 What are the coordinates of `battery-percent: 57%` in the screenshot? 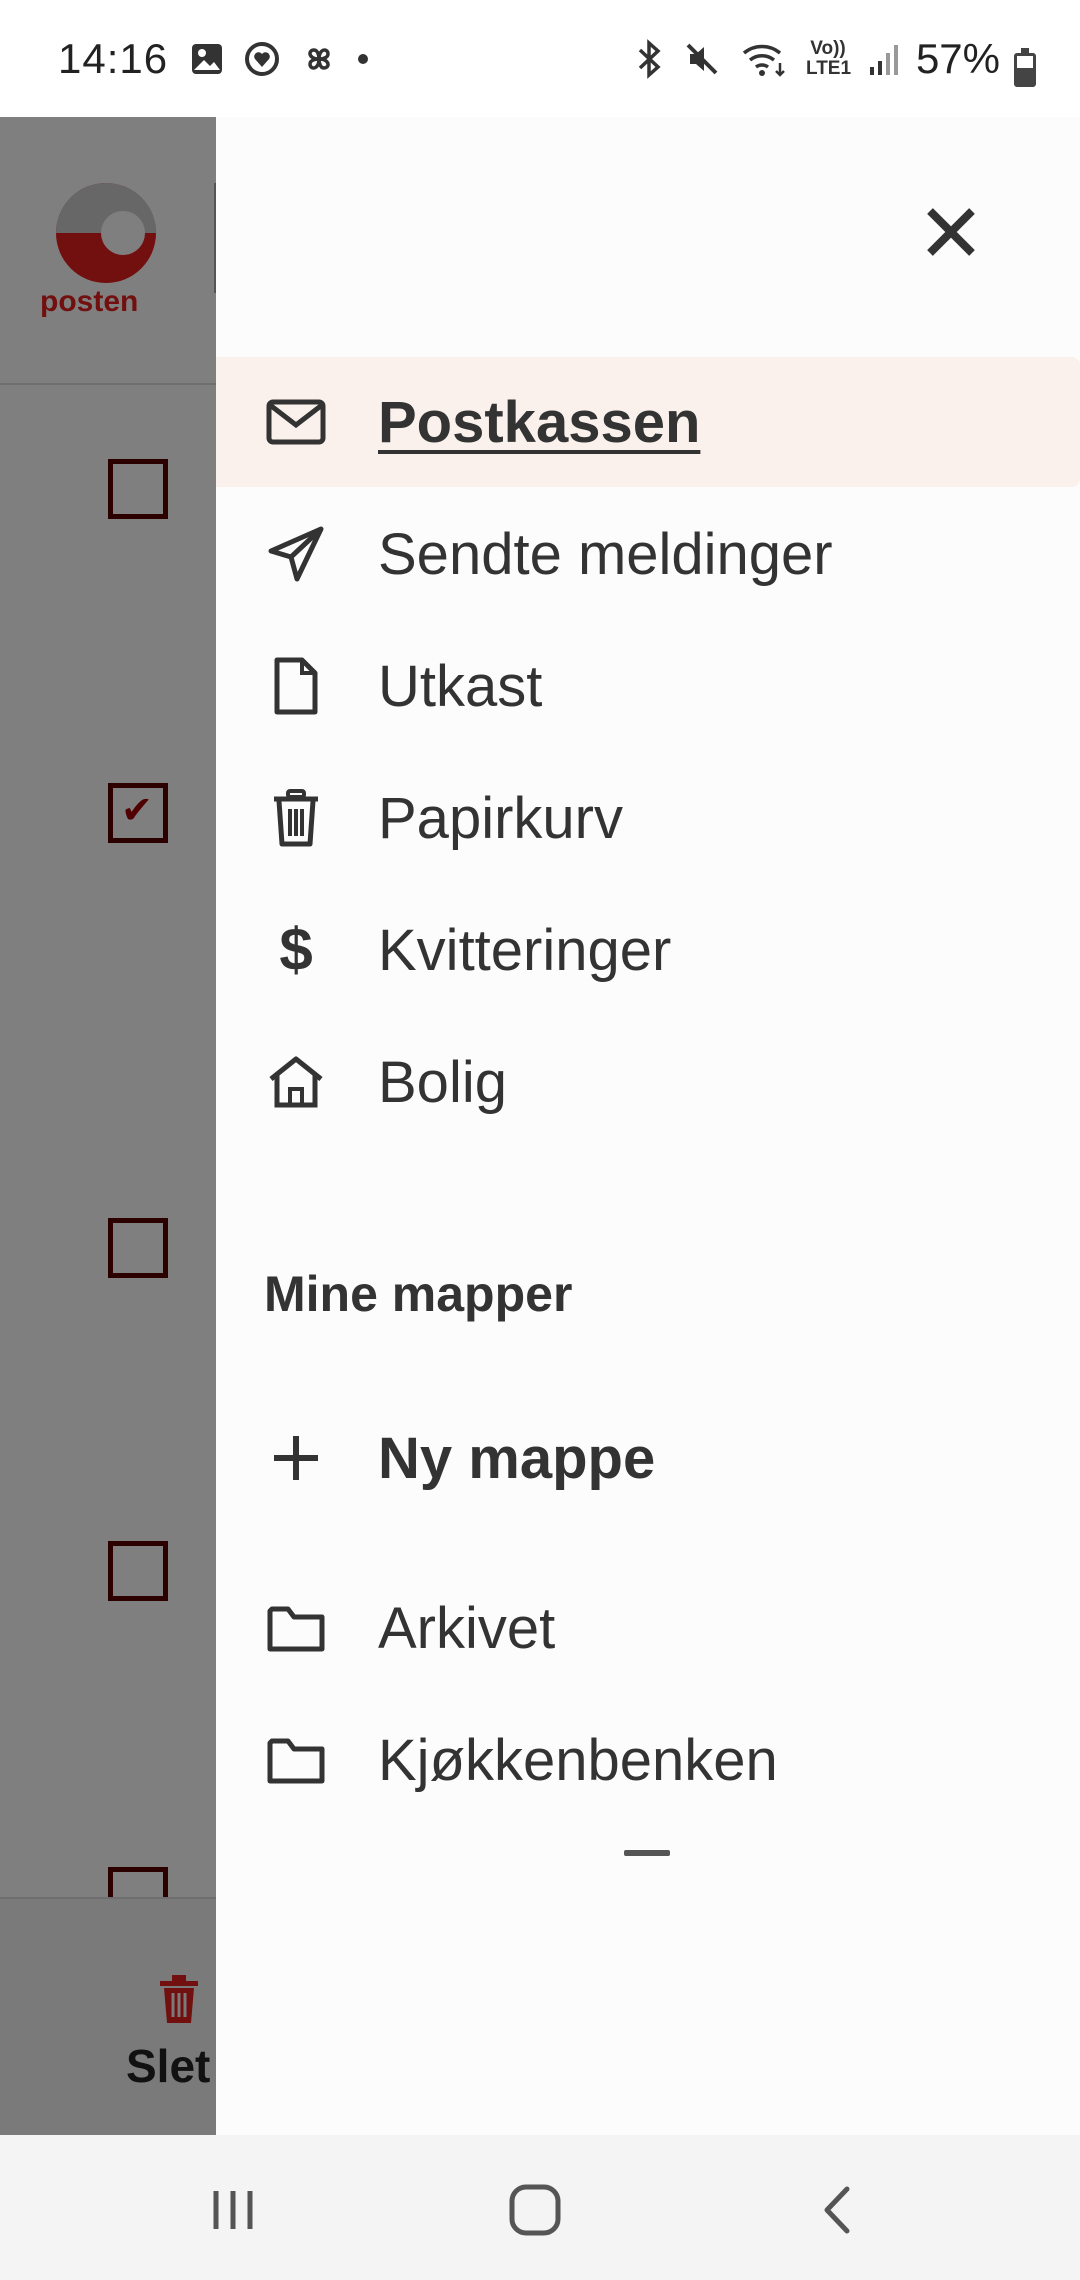 It's located at (957, 58).